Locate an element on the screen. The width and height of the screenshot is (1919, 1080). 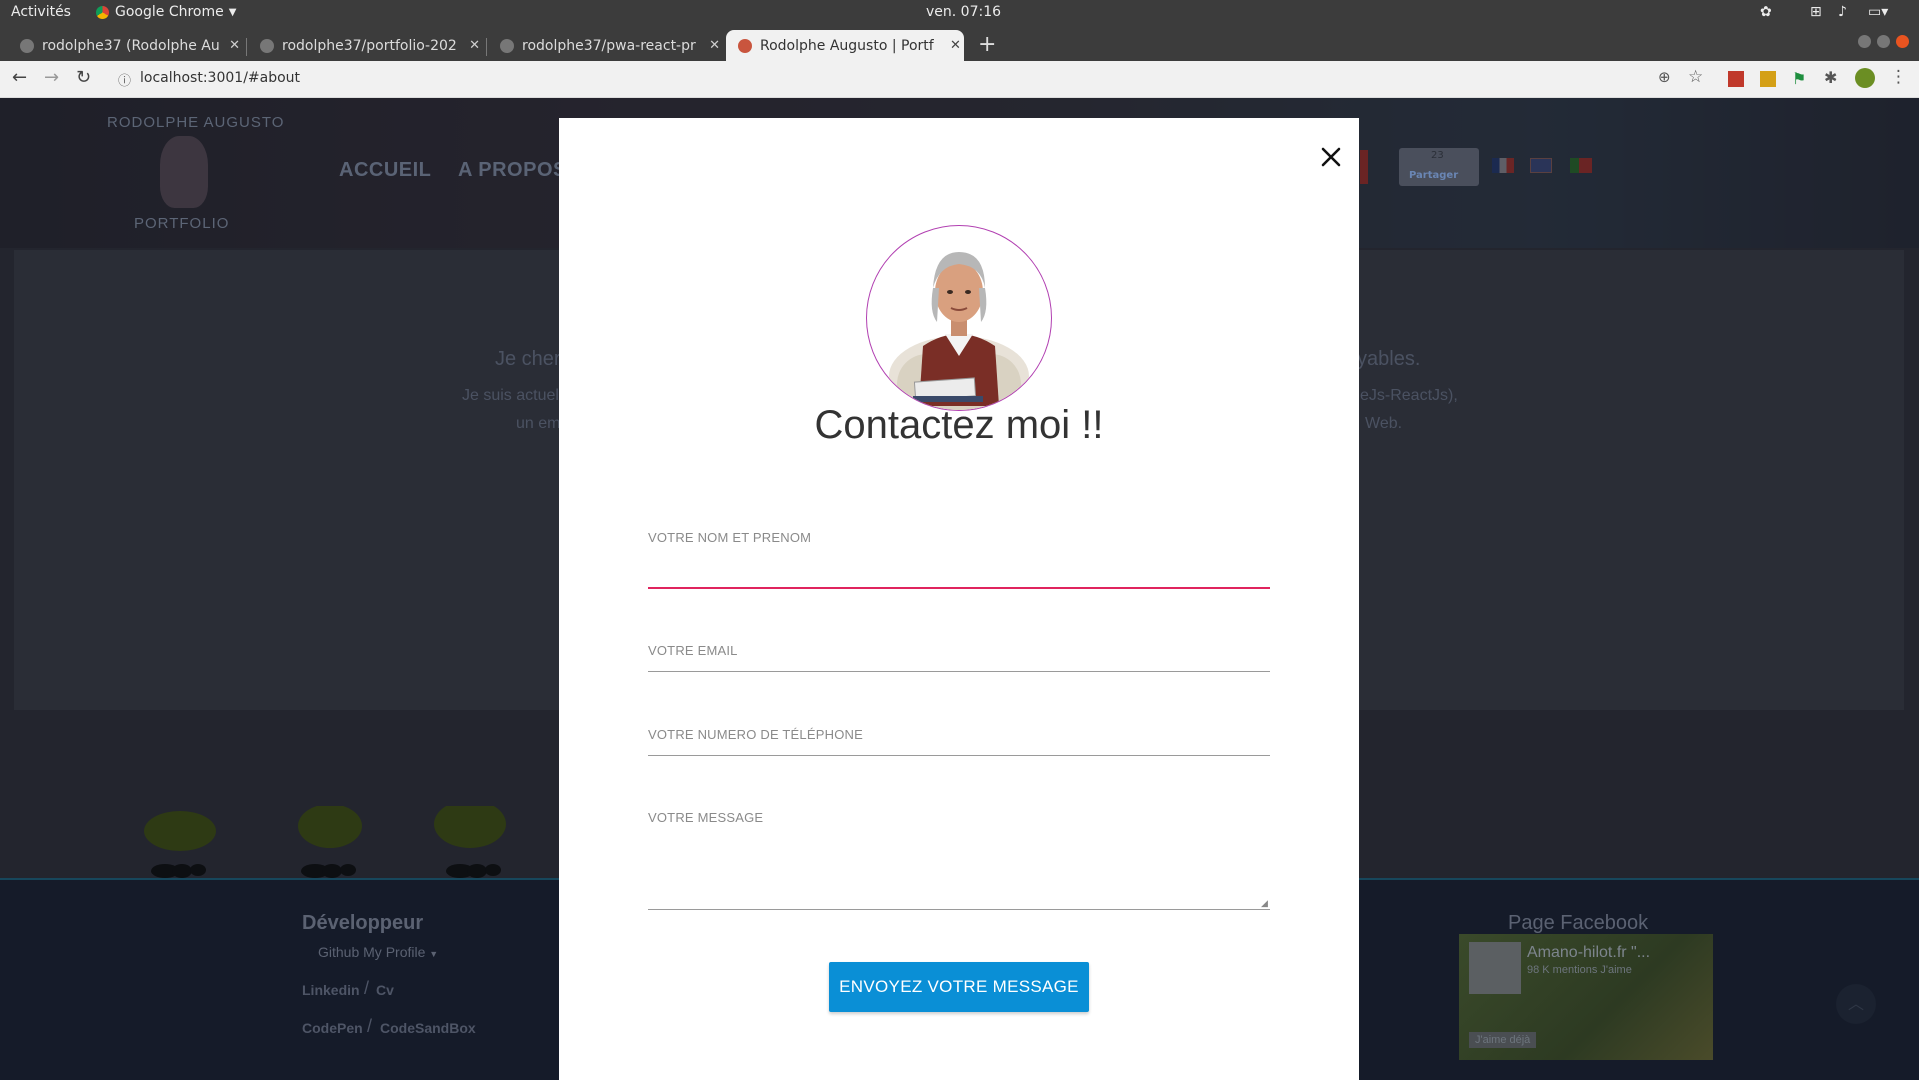
clock: ven. 07:16 is located at coordinates (963, 12).